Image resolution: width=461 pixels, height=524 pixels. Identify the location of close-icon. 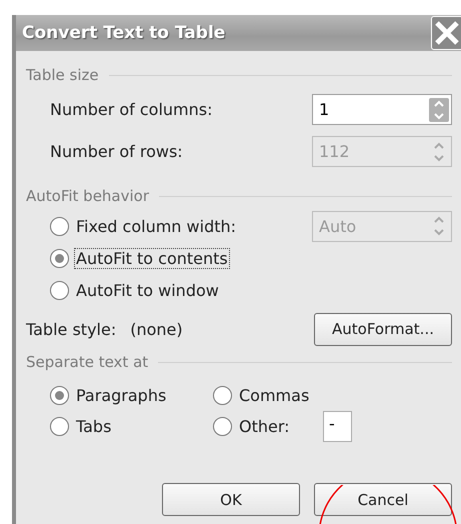
(447, 33).